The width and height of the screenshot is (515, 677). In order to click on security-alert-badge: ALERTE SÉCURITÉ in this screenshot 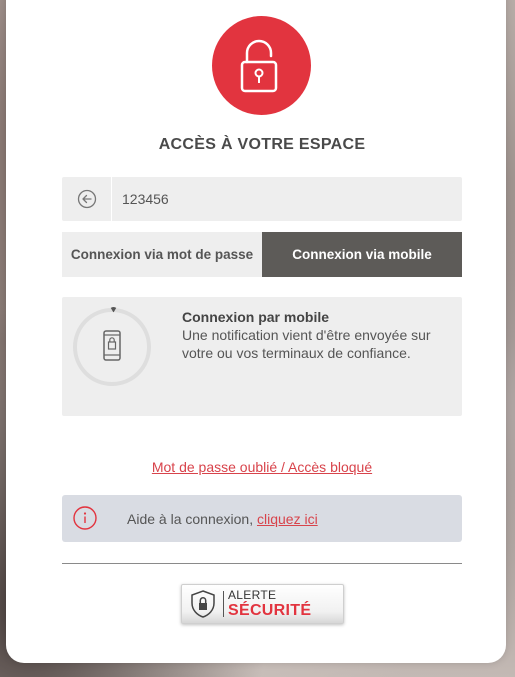, I will do `click(262, 604)`.